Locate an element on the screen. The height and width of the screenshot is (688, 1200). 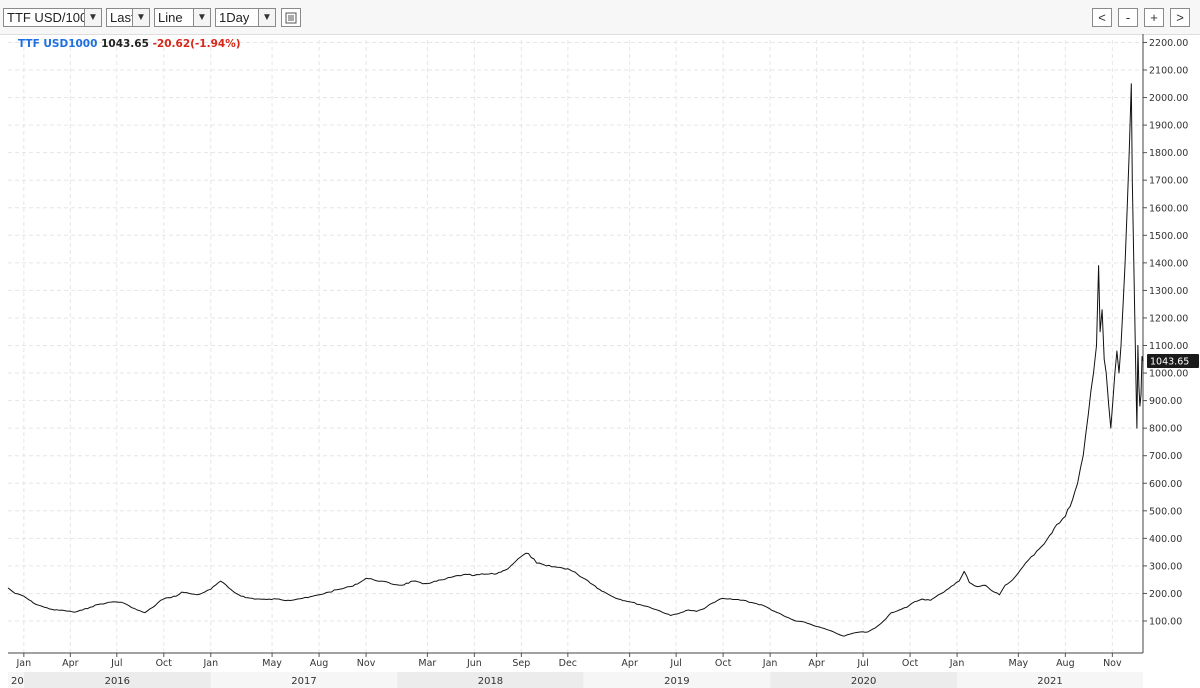
y-tick-label: 2000.00 is located at coordinates (1168, 98).